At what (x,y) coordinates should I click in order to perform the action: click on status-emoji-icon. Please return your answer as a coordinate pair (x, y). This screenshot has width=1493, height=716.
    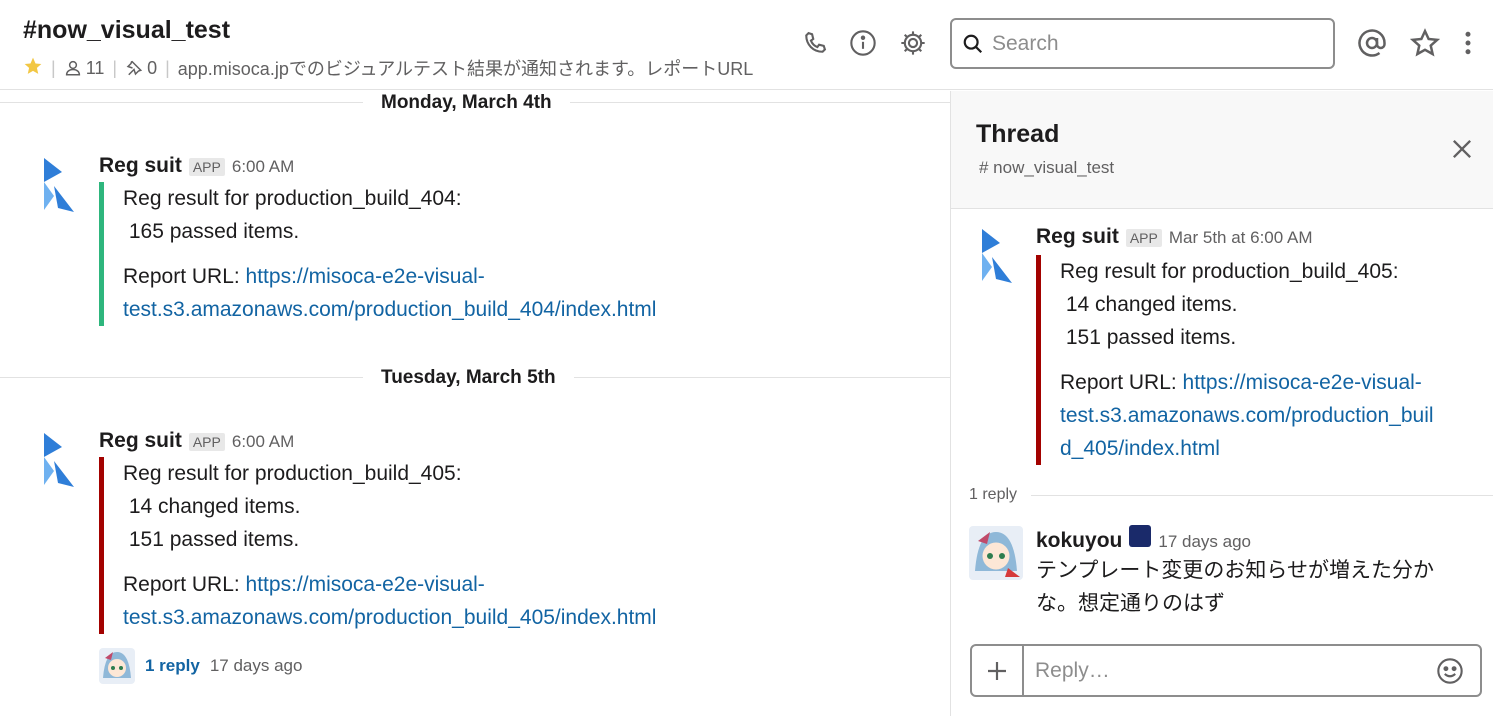
    Looking at the image, I should click on (1140, 536).